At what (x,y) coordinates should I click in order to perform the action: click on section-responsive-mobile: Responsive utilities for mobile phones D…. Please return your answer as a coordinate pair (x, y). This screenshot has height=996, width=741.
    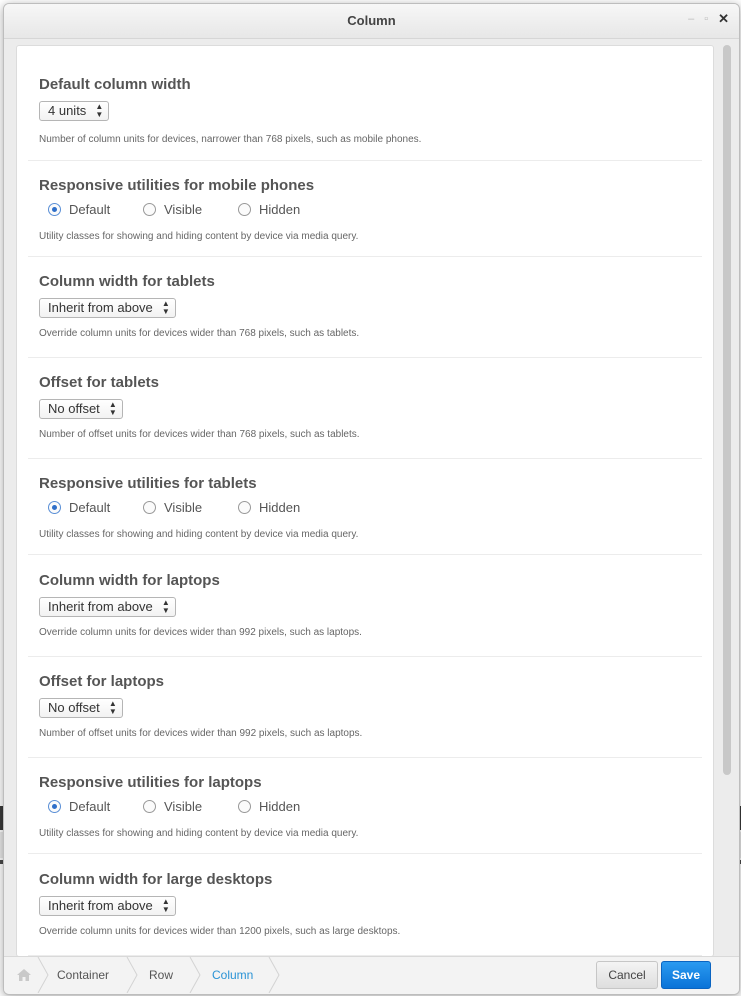
    Looking at the image, I should click on (365, 217).